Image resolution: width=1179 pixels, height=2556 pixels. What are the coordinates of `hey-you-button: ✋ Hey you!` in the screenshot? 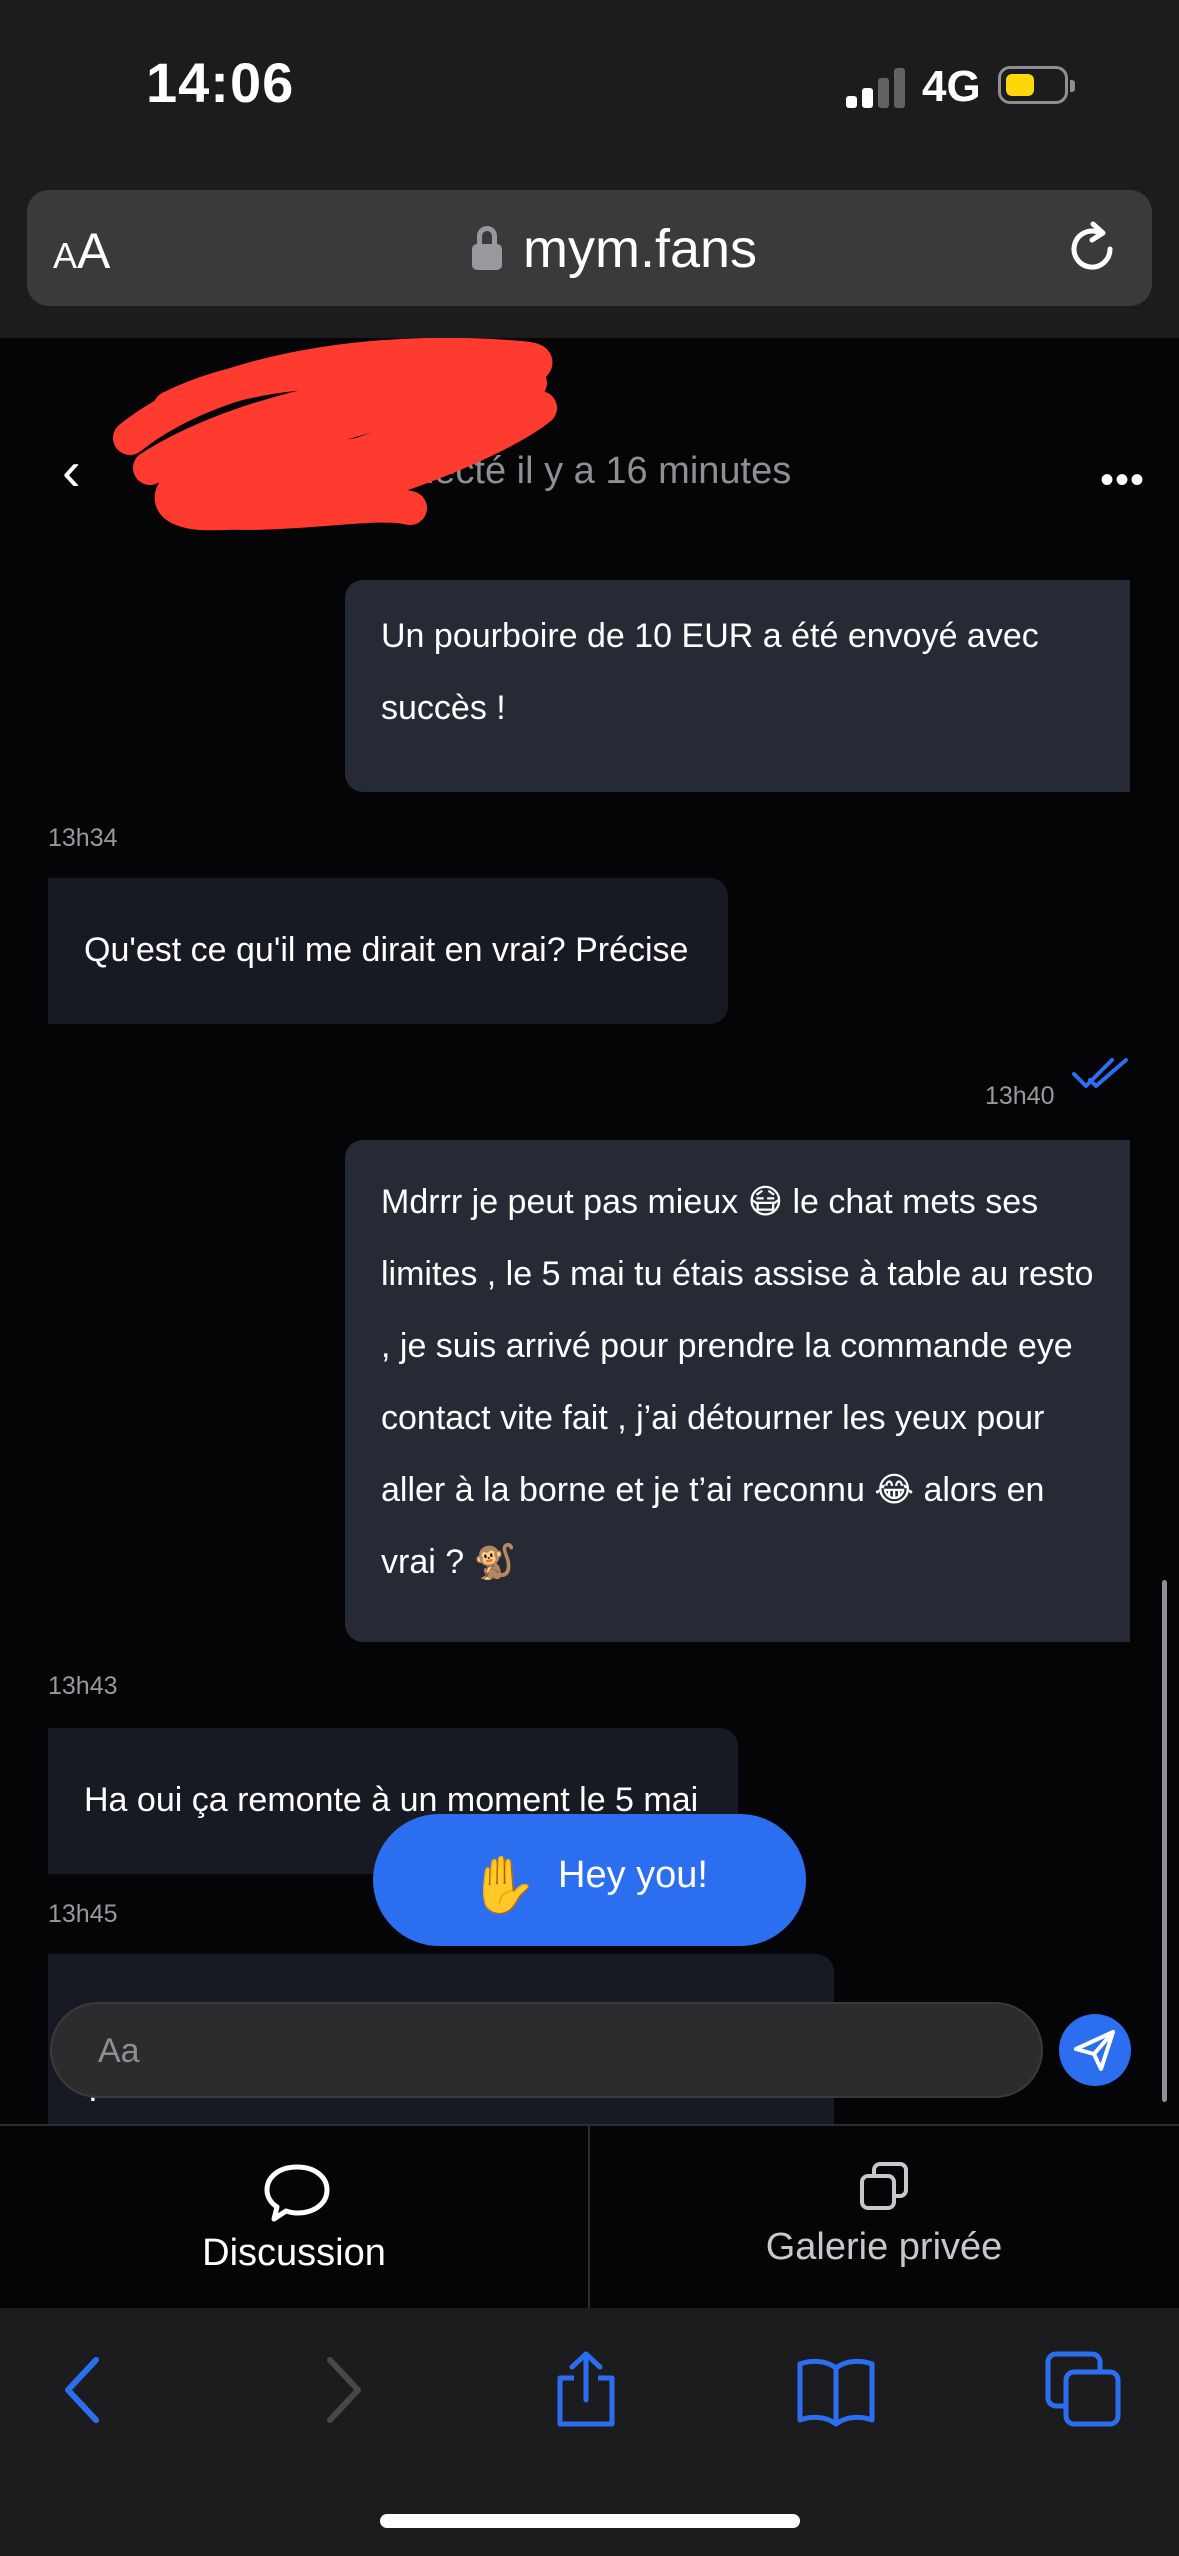 It's located at (589, 1880).